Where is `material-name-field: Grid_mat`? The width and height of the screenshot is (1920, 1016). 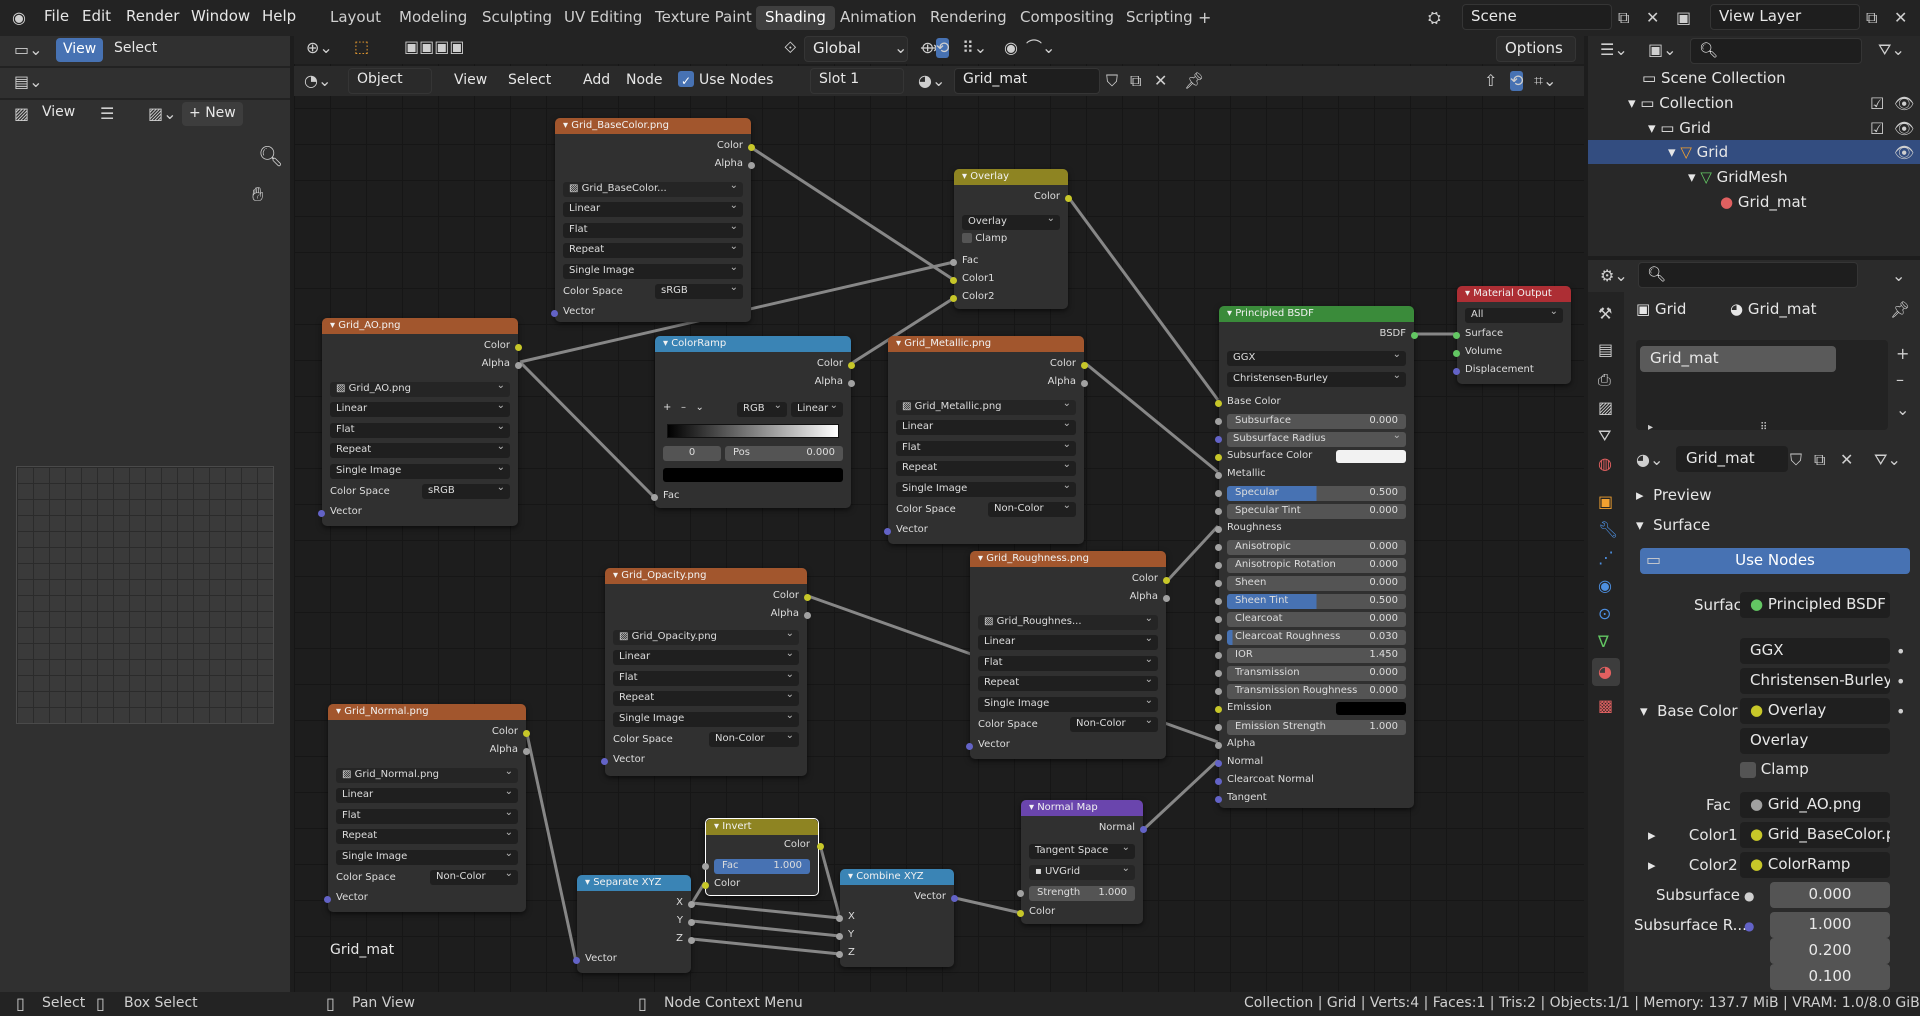 material-name-field: Grid_mat is located at coordinates (1027, 81).